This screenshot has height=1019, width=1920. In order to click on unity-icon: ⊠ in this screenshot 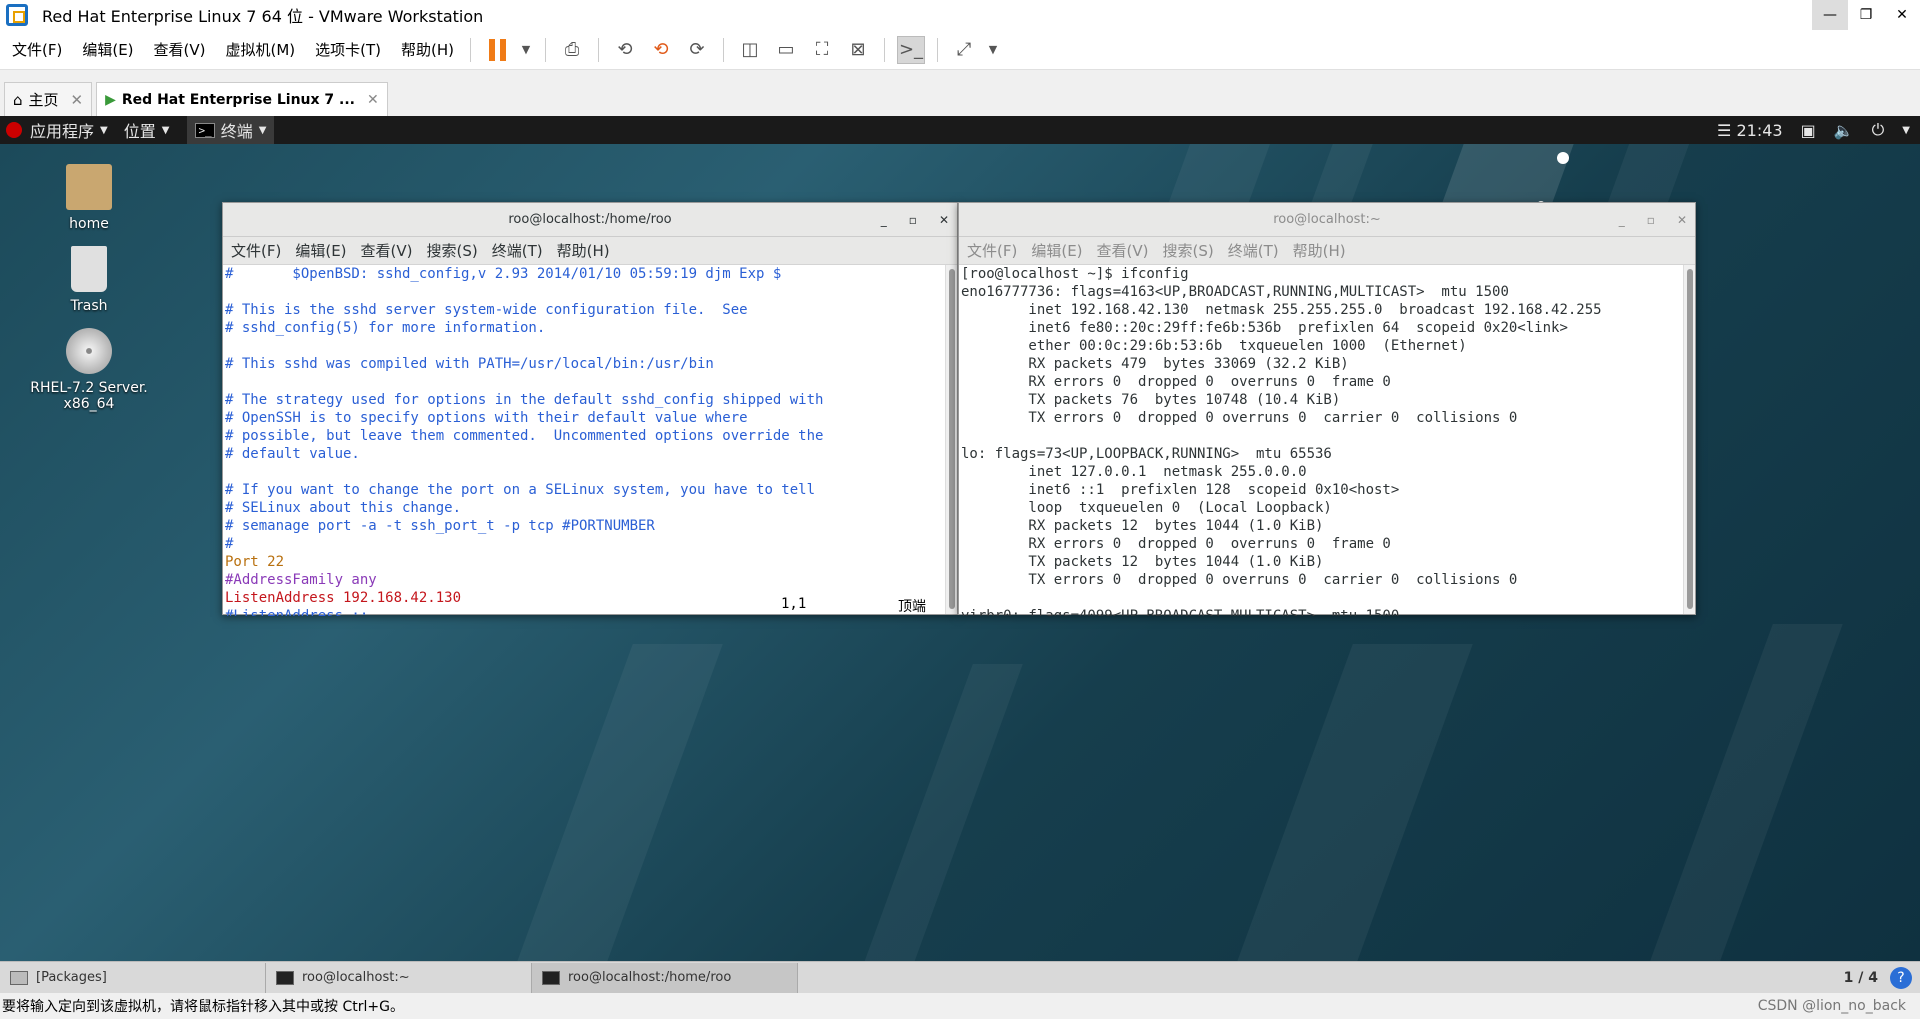, I will do `click(858, 50)`.